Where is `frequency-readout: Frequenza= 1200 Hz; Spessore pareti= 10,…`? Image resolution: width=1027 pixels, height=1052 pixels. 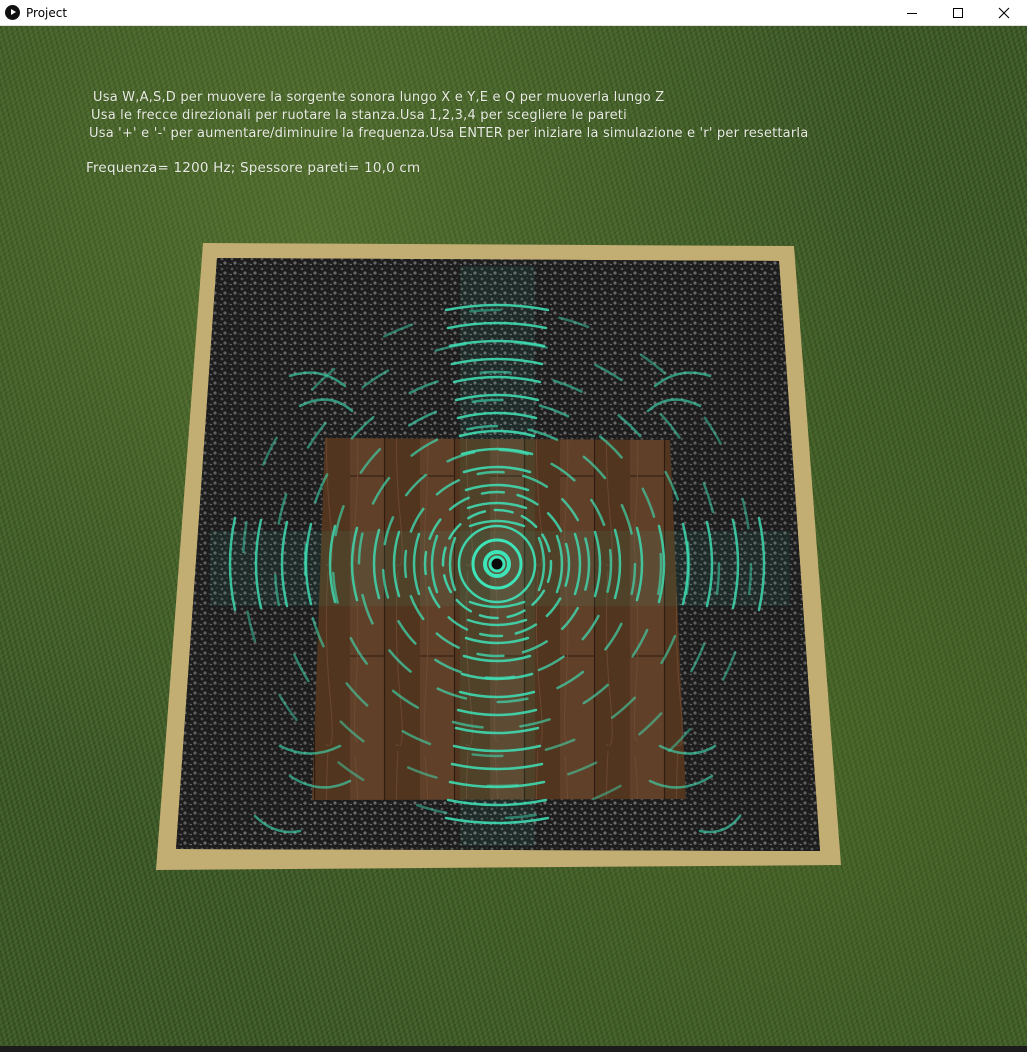
frequency-readout: Frequenza= 1200 Hz; Spessore pareti= 10,… is located at coordinates (253, 168).